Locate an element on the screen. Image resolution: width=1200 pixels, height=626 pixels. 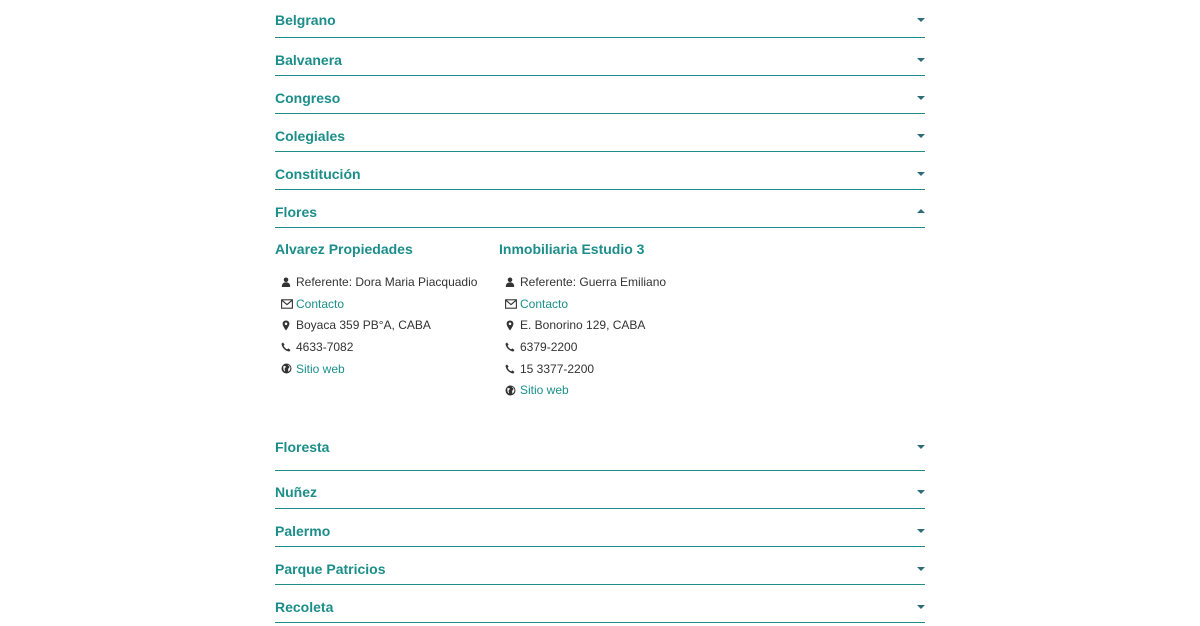
accordion-item-label: Belgrano is located at coordinates (305, 20).